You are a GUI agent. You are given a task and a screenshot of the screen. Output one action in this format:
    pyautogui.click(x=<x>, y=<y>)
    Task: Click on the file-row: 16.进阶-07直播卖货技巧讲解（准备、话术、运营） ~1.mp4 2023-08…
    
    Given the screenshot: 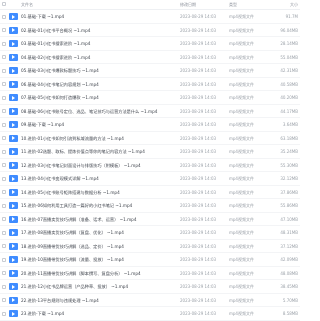 What is the action you would take?
    pyautogui.click(x=150, y=219)
    